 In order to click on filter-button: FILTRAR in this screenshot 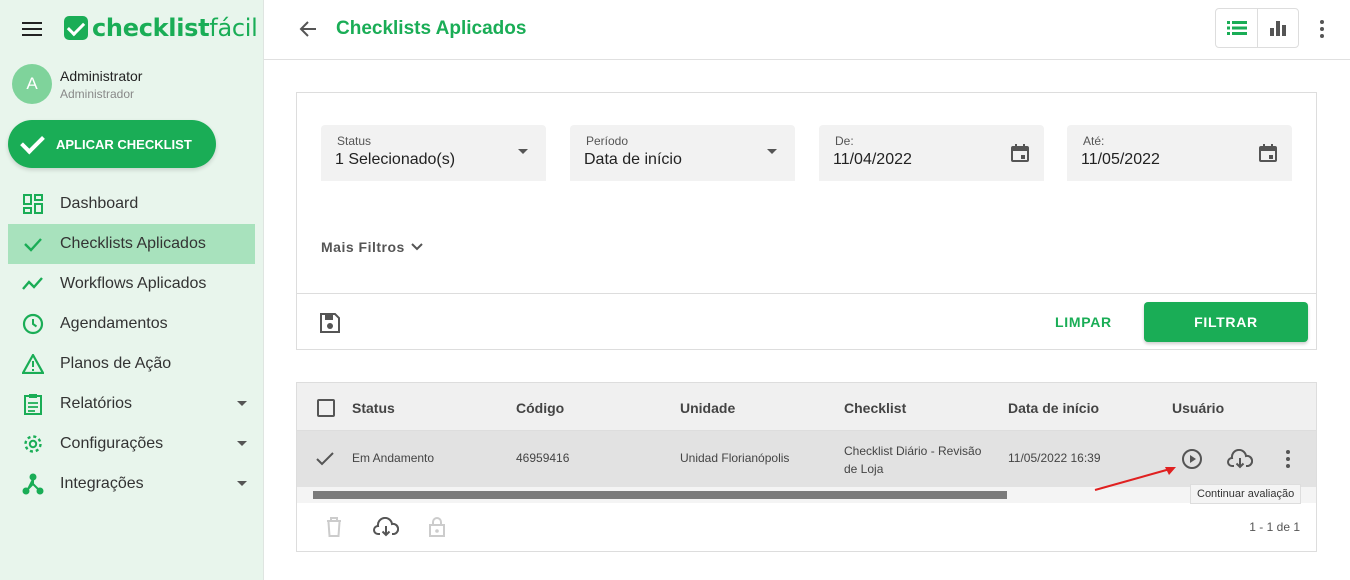, I will do `click(1226, 322)`.